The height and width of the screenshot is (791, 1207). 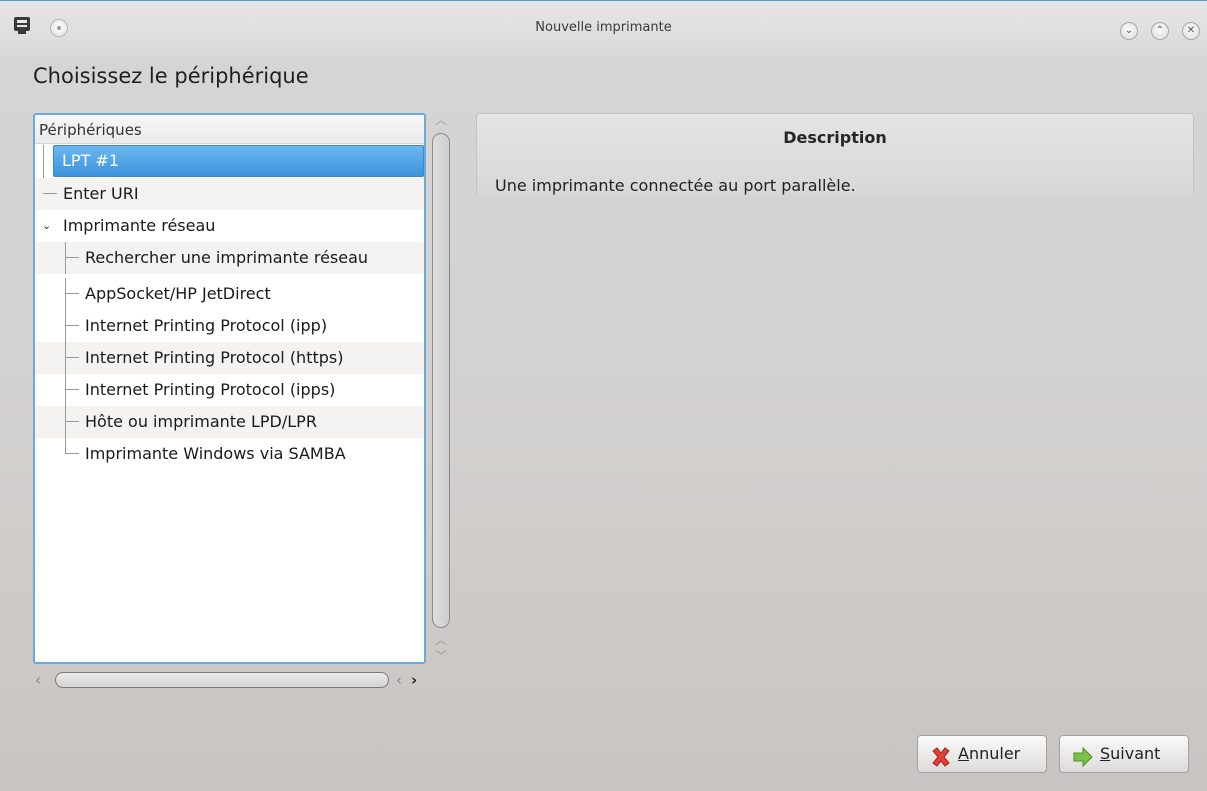 I want to click on tree-item-label: Internet Printing Protocol (ipps), so click(x=210, y=389).